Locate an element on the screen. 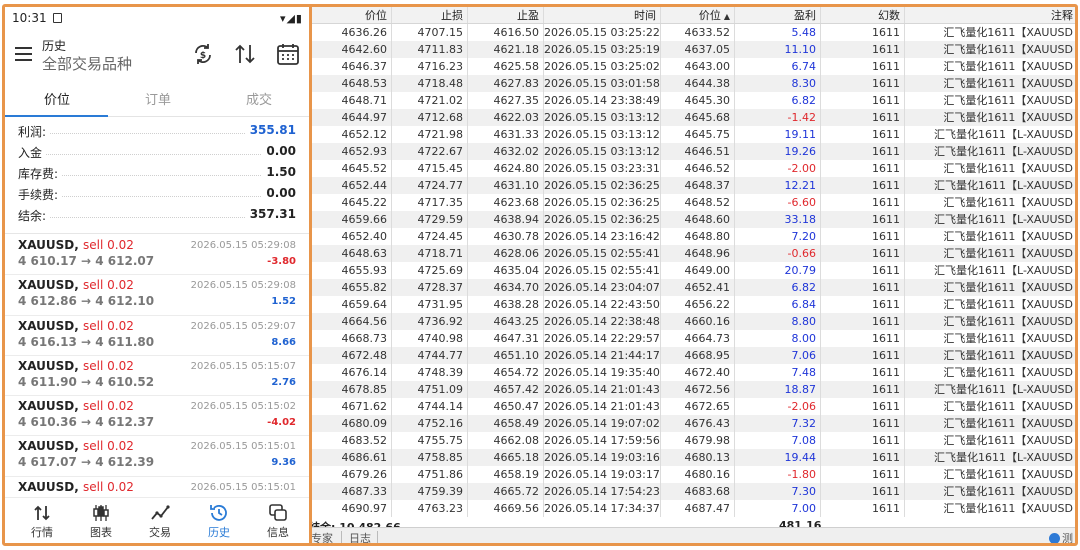 Image resolution: width=1080 pixels, height=550 pixels. summary-label: 利润: is located at coordinates (34, 131).